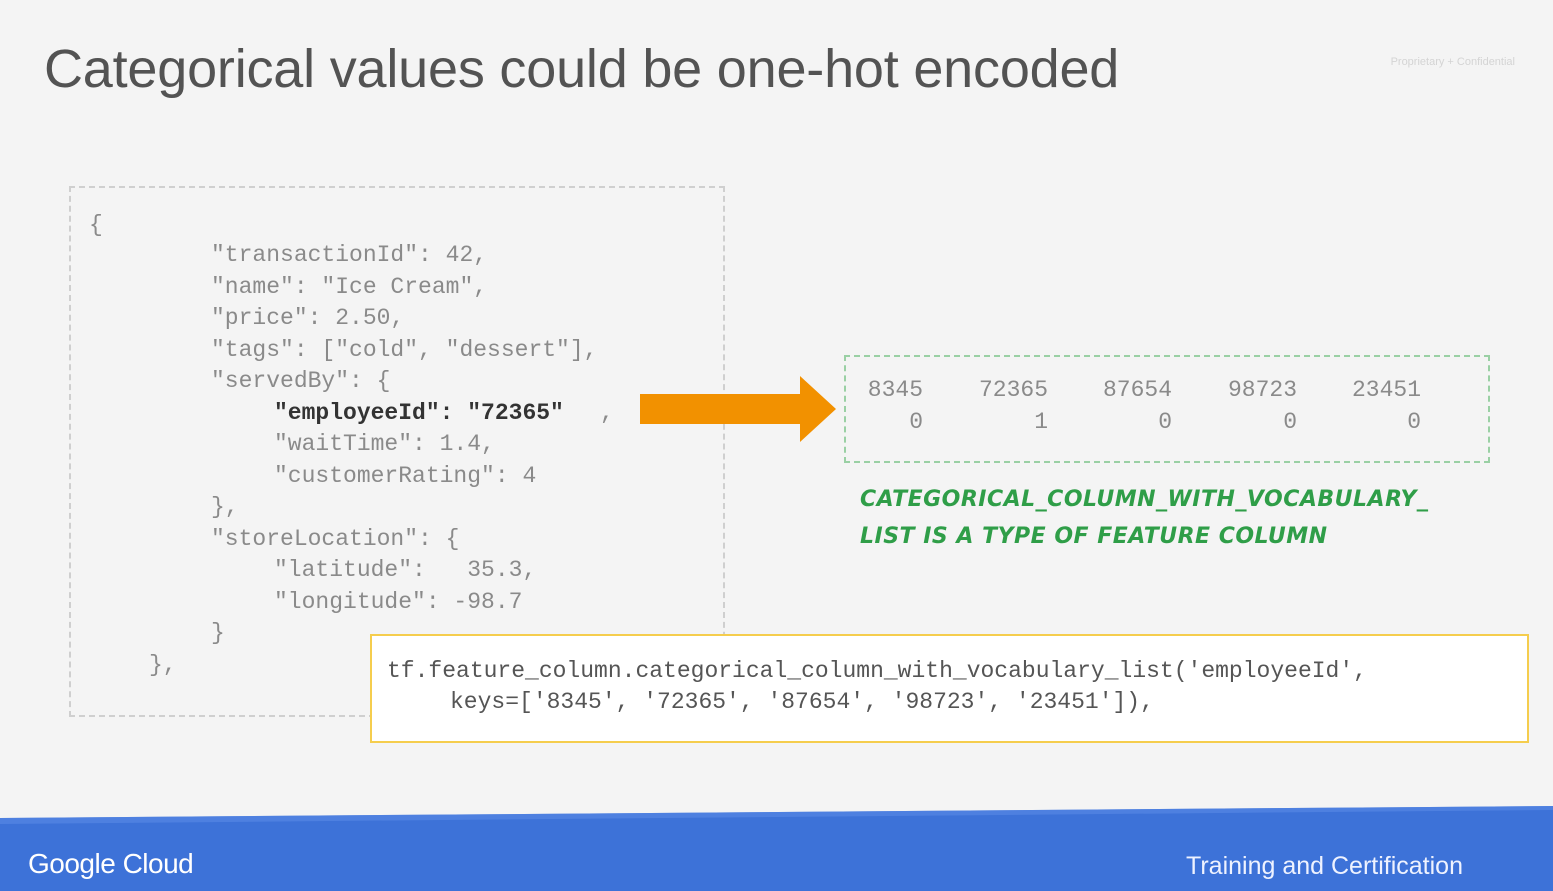 This screenshot has width=1553, height=891. I want to click on confidential-label: Proprietary + Confidential, so click(1452, 62).